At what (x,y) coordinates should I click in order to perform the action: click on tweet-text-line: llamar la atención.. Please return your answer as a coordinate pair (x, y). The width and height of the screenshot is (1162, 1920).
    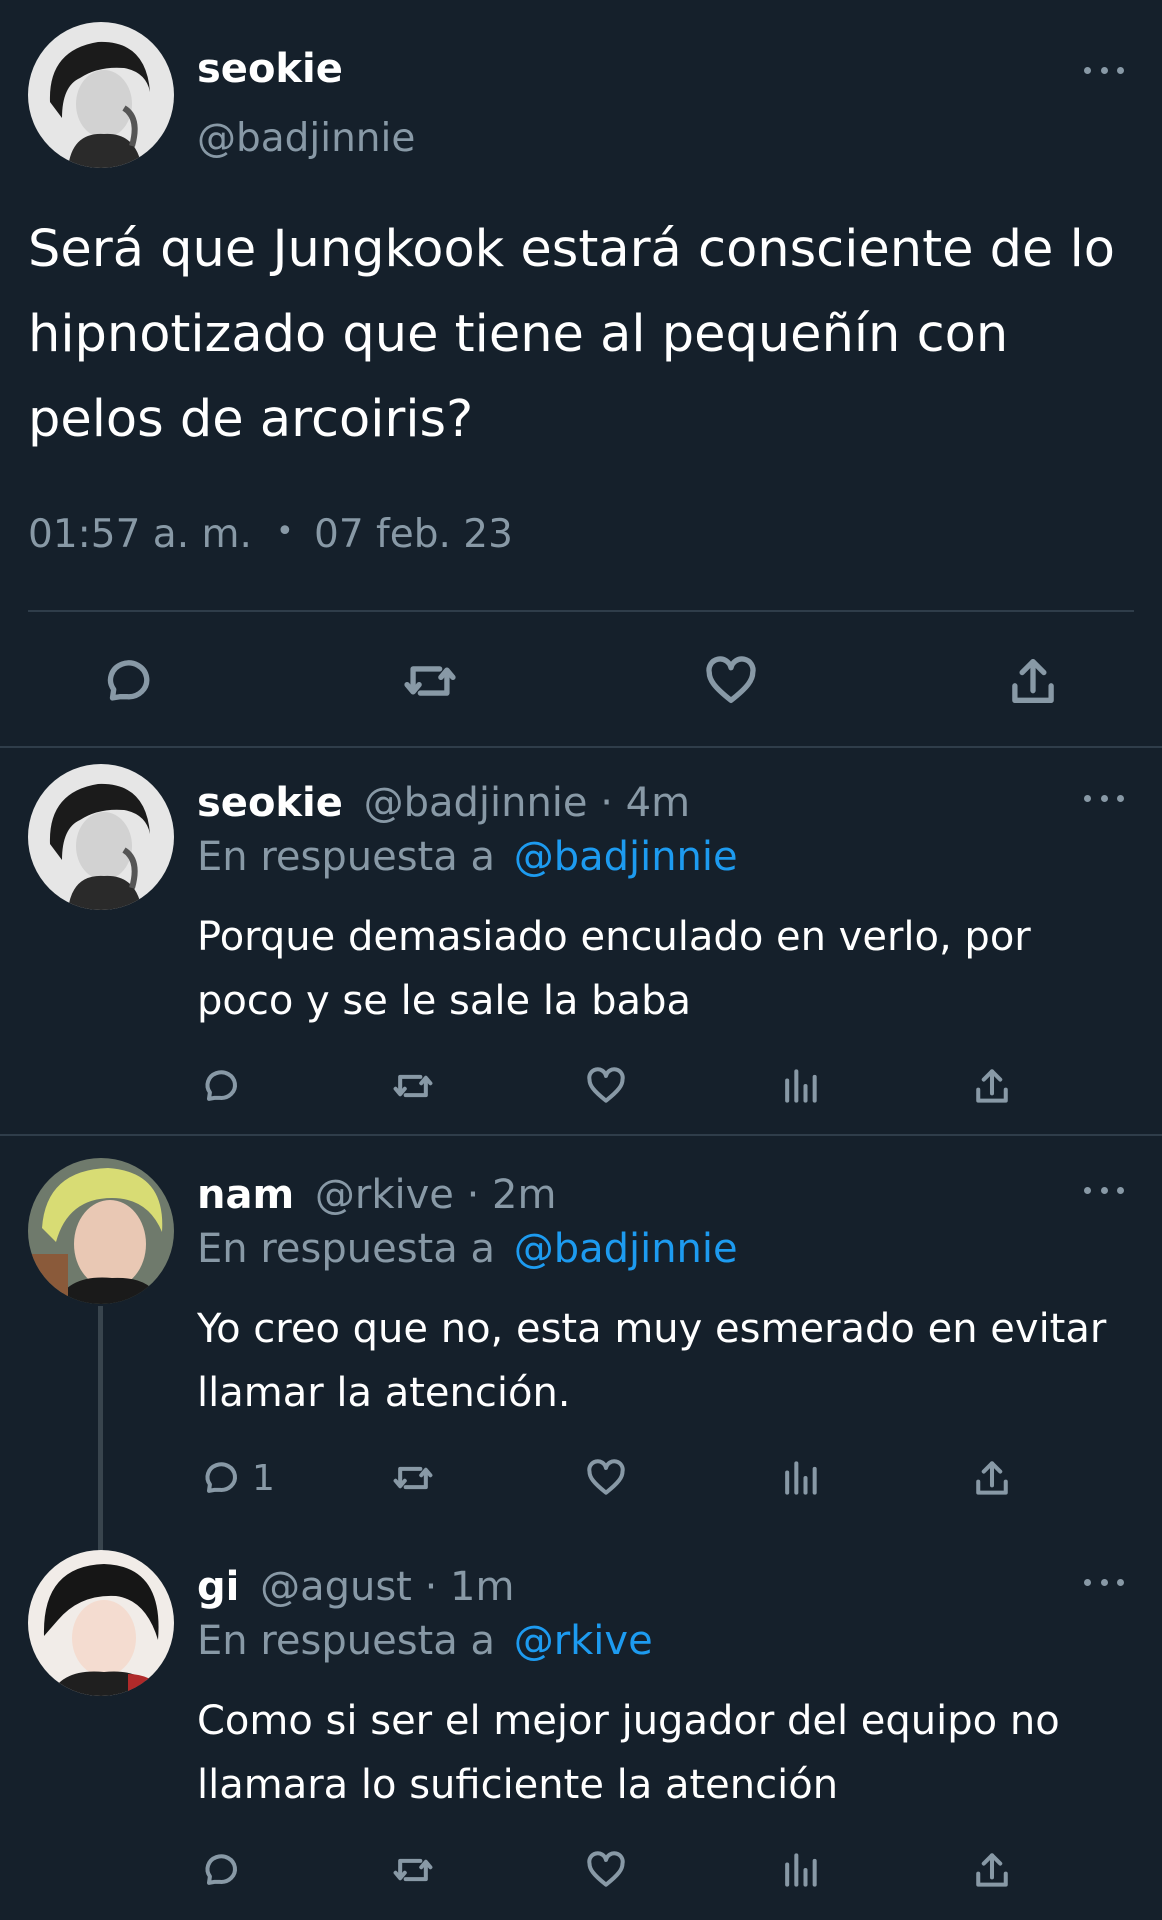
    Looking at the image, I should click on (384, 1393).